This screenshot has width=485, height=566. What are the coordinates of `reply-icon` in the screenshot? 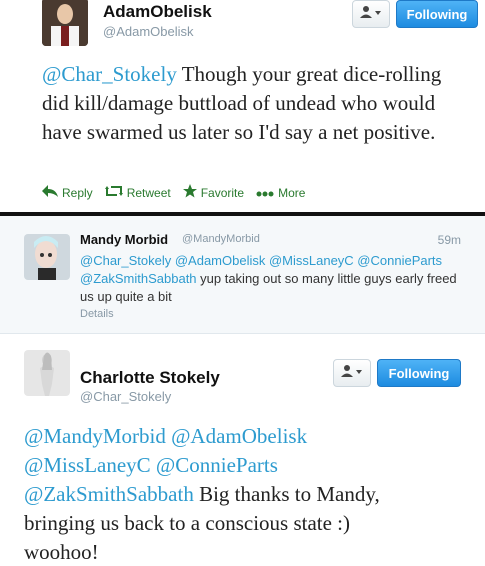 It's located at (50, 192).